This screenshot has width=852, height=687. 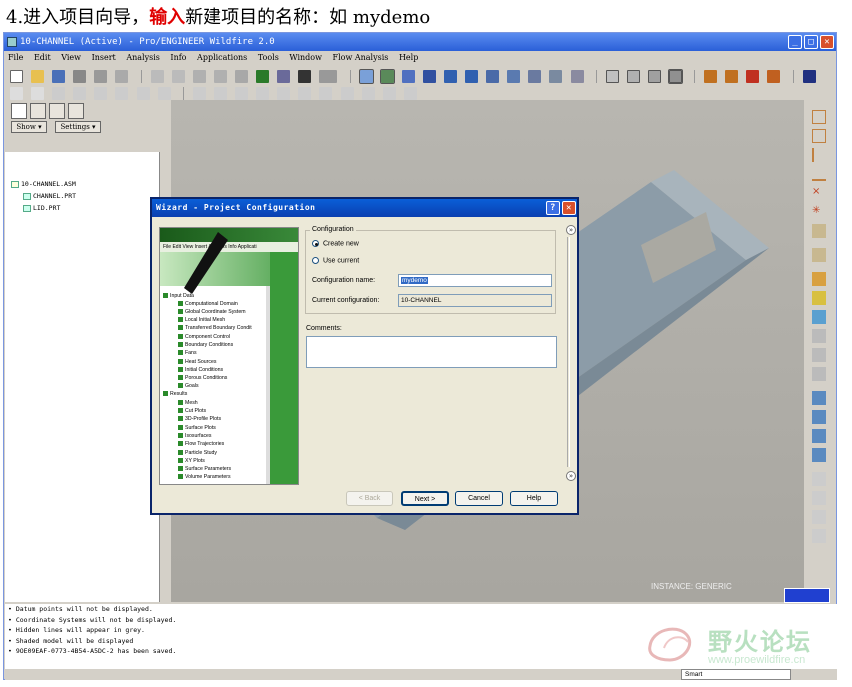 What do you see at coordinates (43, 184) in the screenshot?
I see `tree-item-assembly: 10-CHANNEL.ASM` at bounding box center [43, 184].